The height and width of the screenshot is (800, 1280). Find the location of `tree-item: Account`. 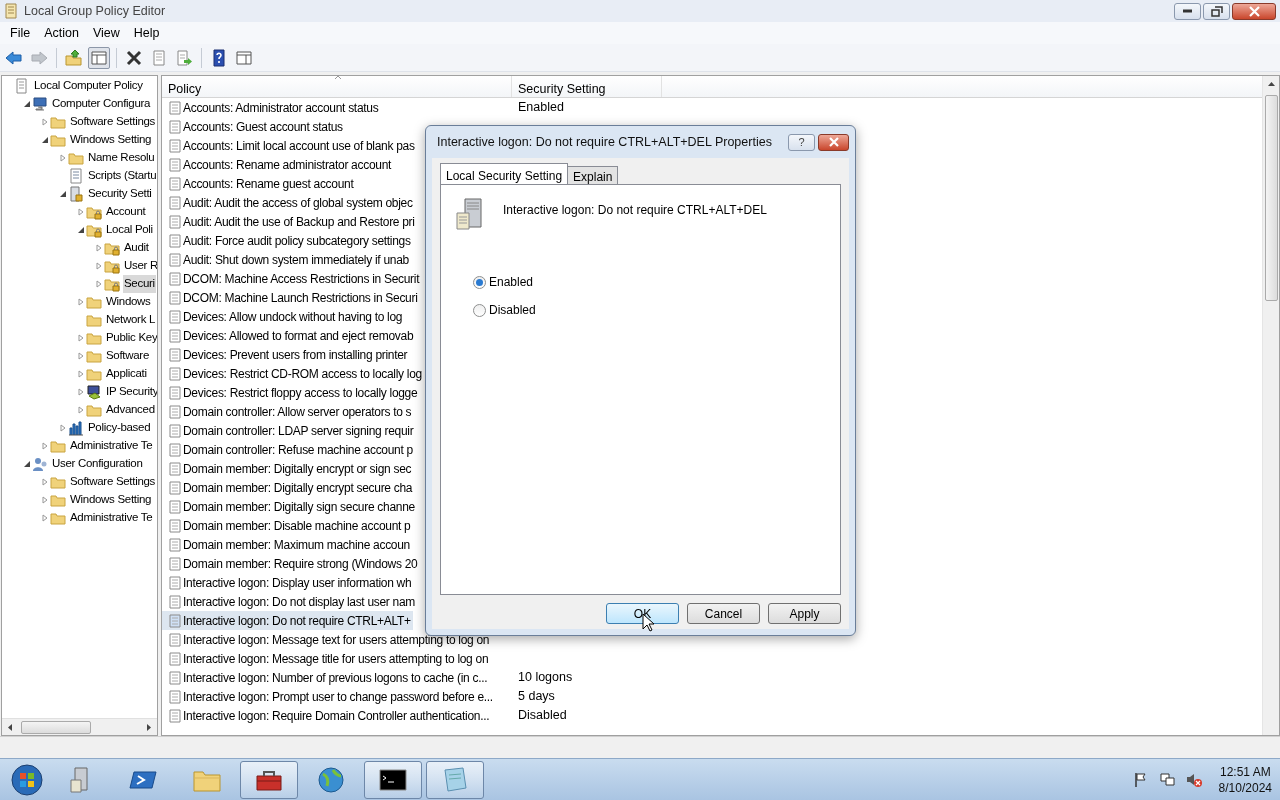

tree-item: Account is located at coordinates (126, 212).